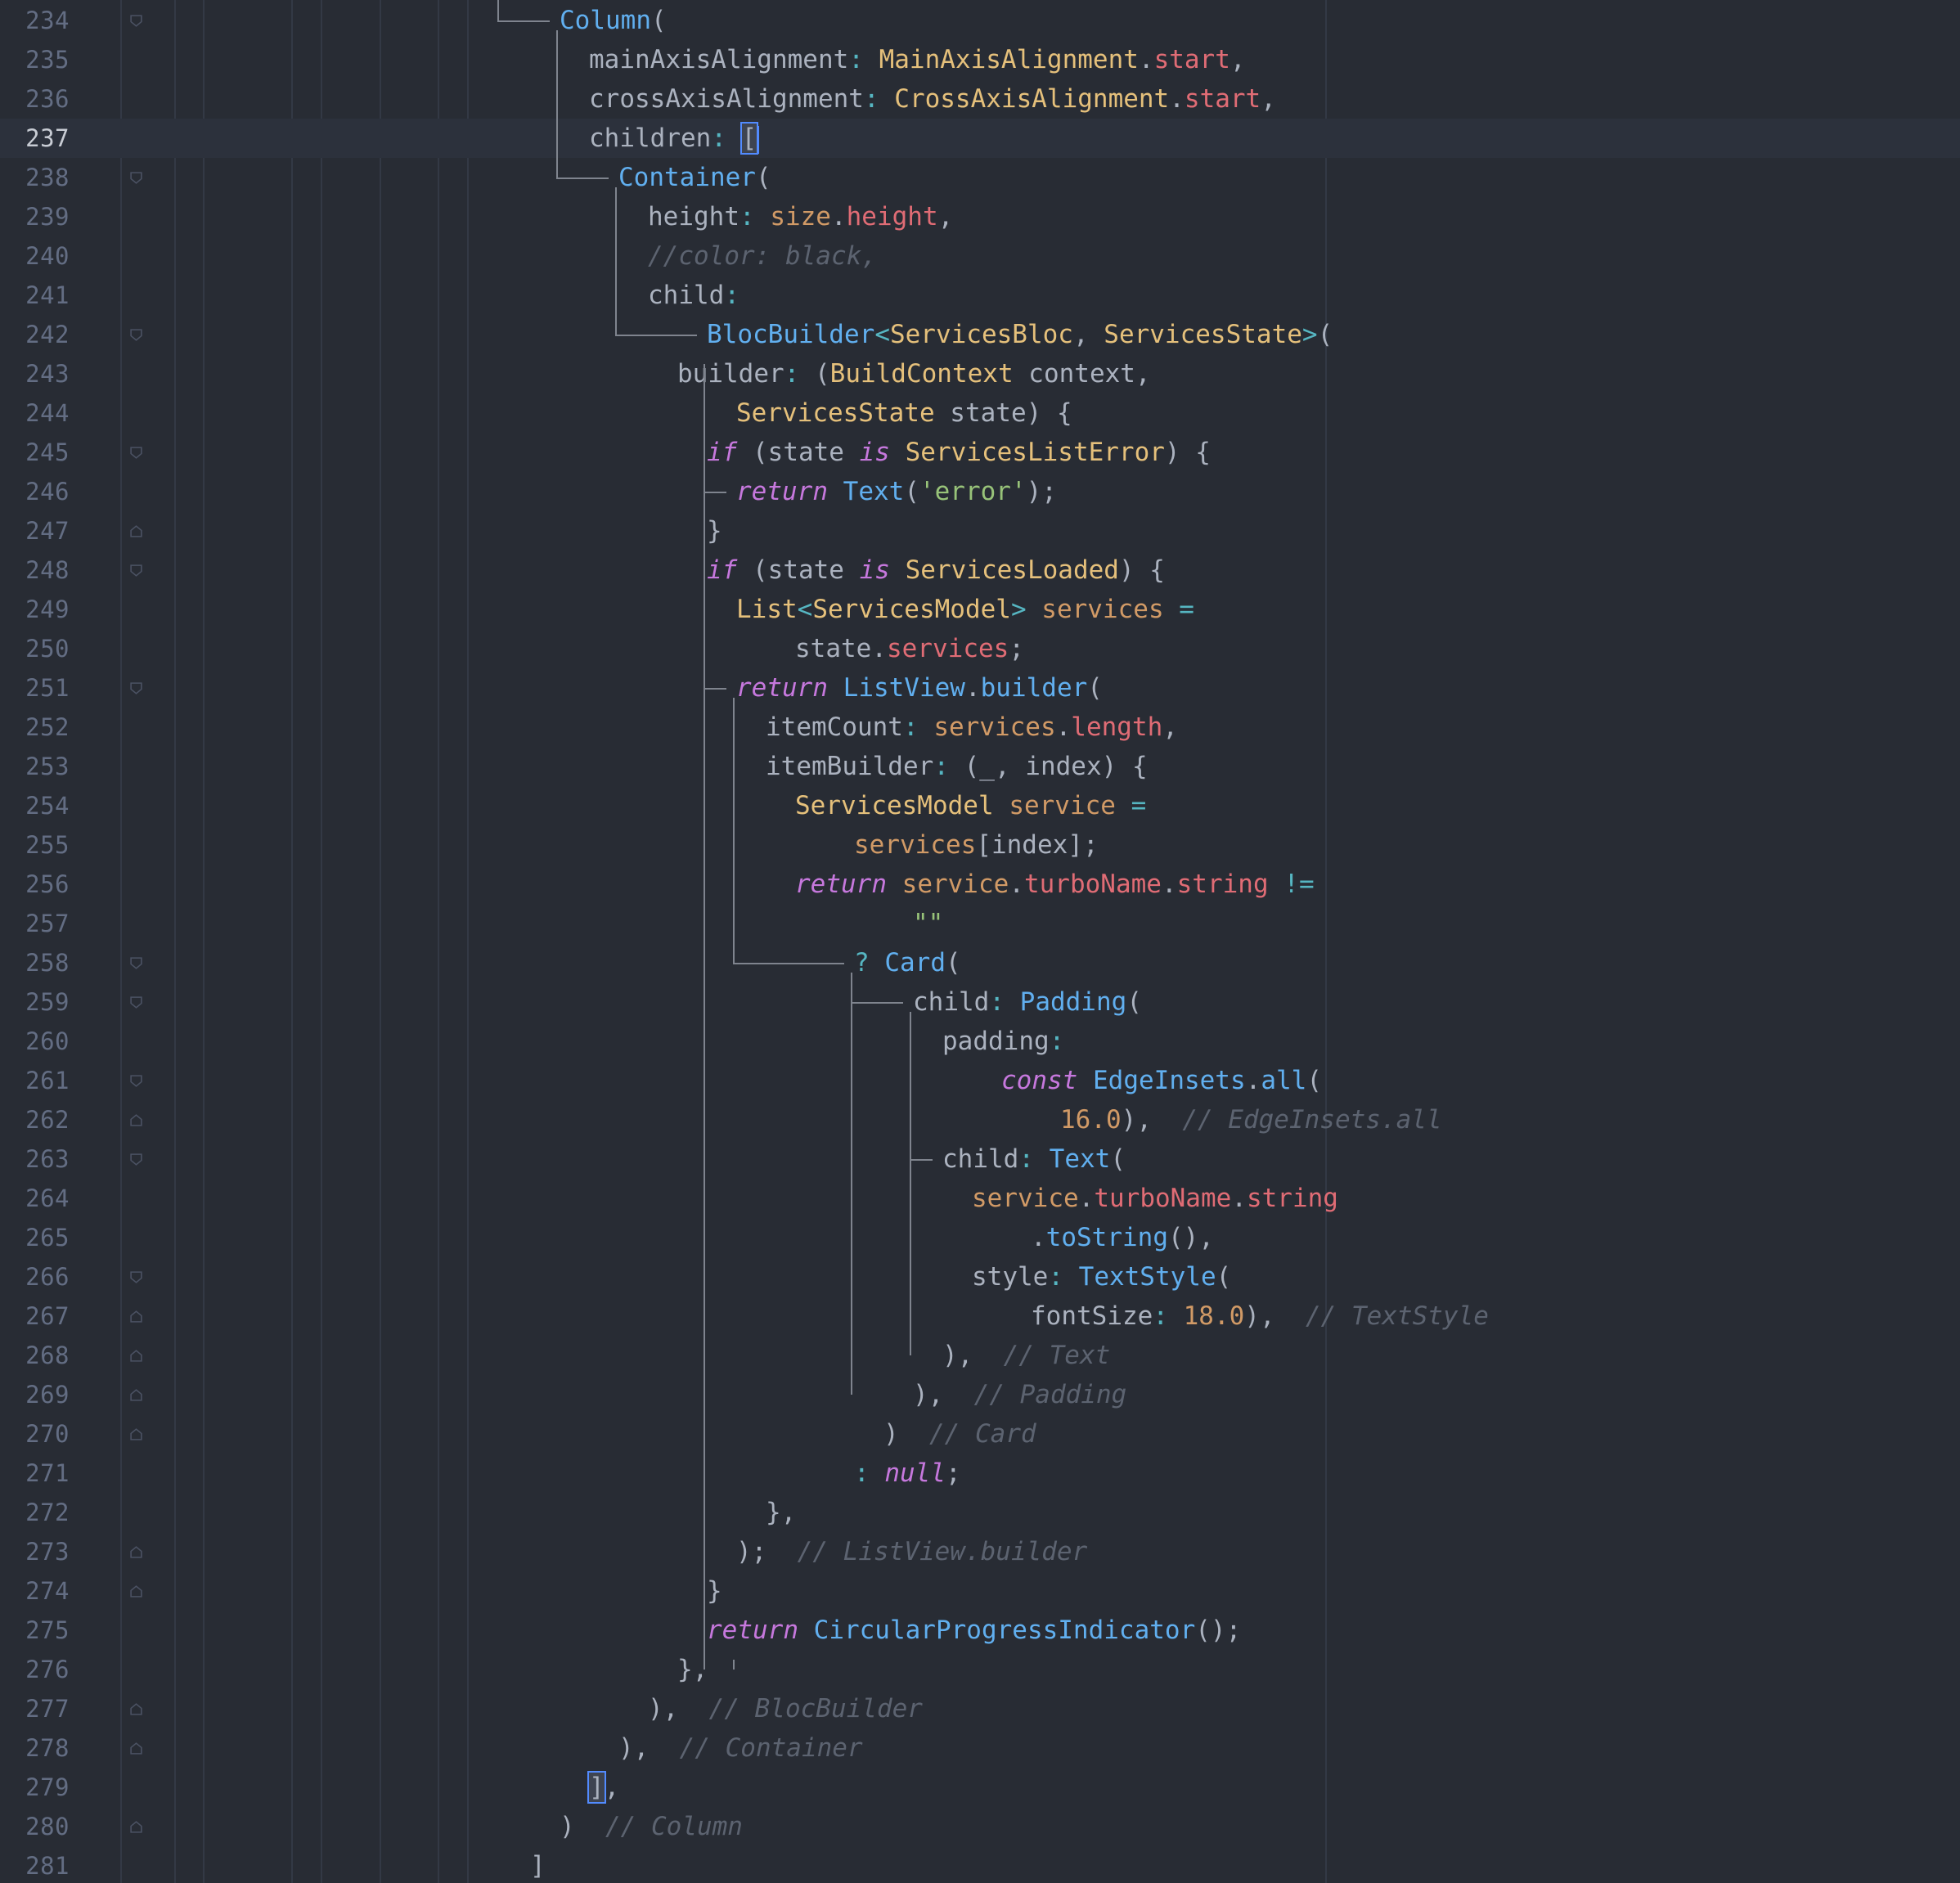  I want to click on code-line: 278), // Container, so click(980, 1748).